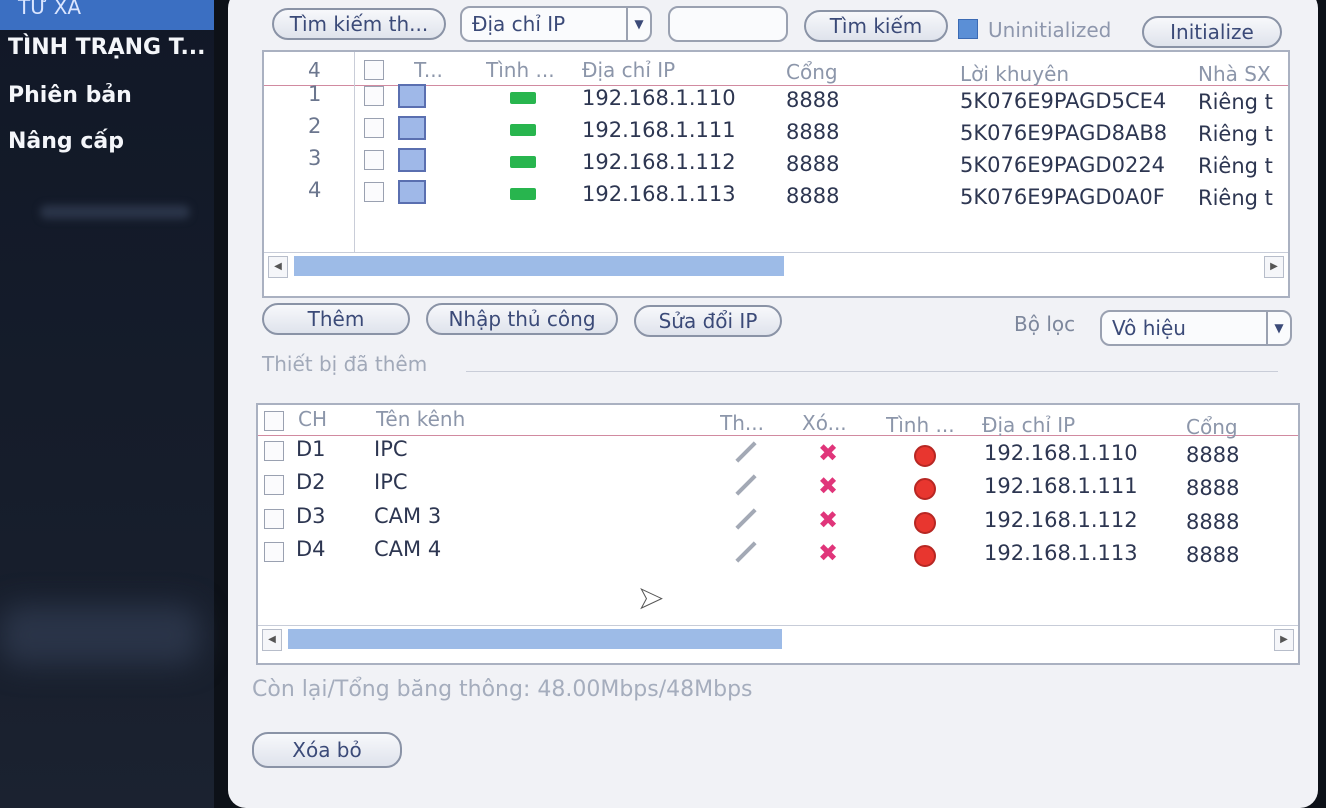 Image resolution: width=1326 pixels, height=808 pixels. Describe the element at coordinates (728, 24) in the screenshot. I see `search-input` at that location.